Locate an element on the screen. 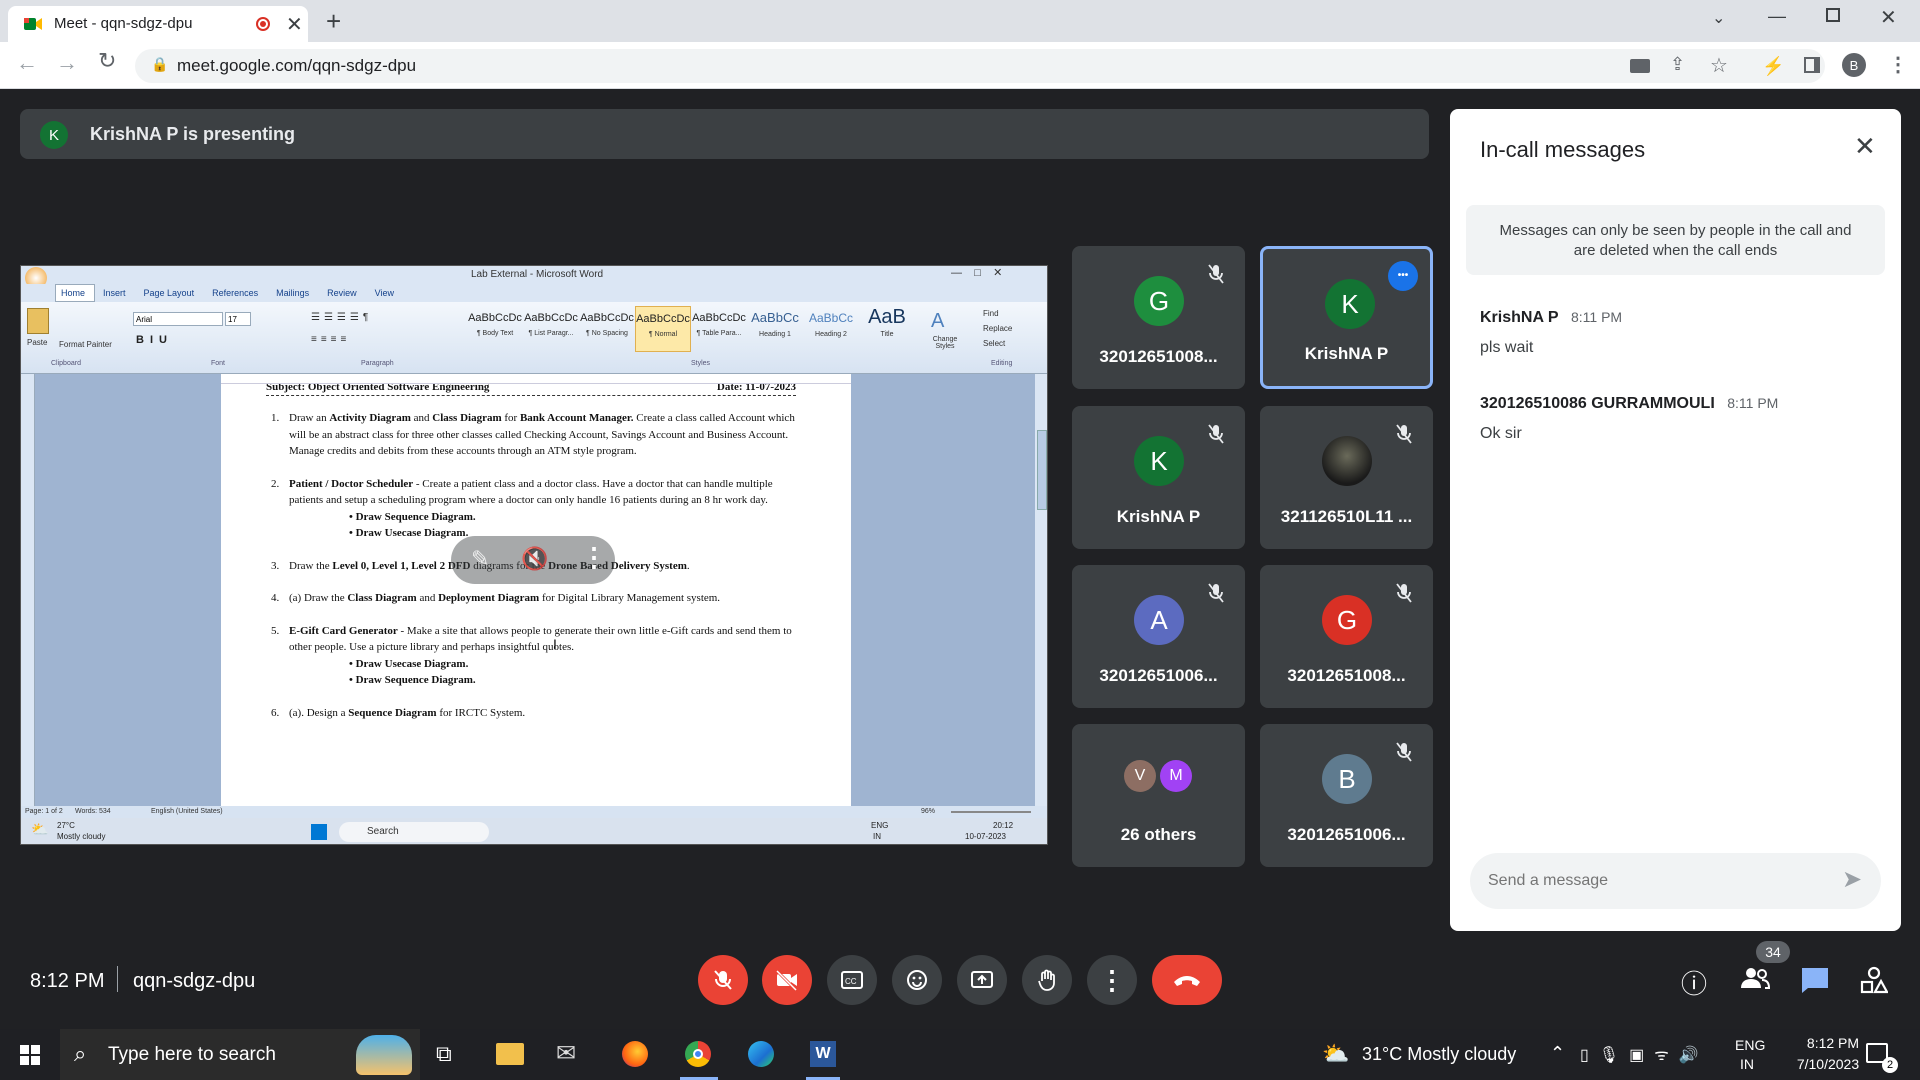  participant-tile: K KrishNA P is located at coordinates (1158, 477).